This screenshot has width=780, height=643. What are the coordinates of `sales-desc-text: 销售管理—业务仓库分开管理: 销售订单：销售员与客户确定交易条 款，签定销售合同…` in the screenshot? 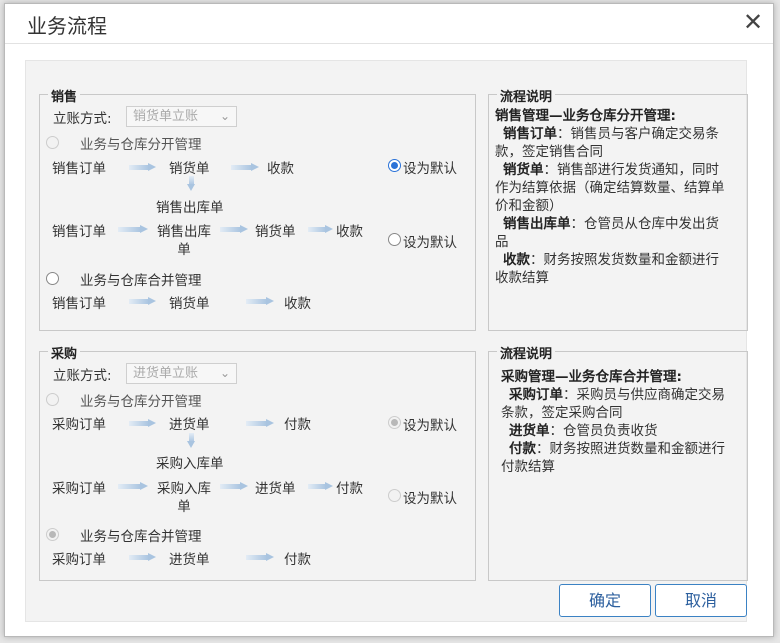 It's located at (621, 197).